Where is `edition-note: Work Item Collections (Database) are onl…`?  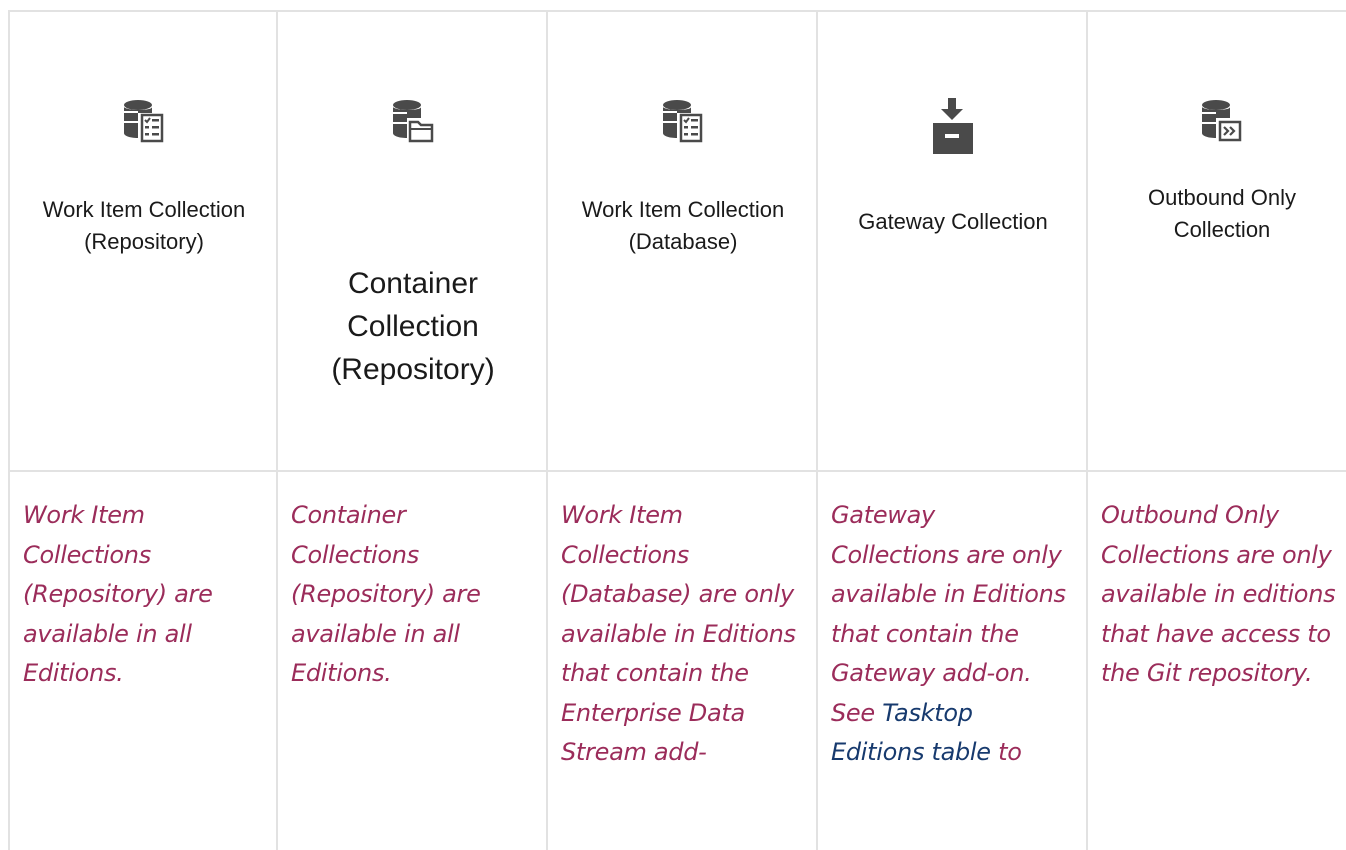 edition-note: Work Item Collections (Database) are onl… is located at coordinates (678, 633).